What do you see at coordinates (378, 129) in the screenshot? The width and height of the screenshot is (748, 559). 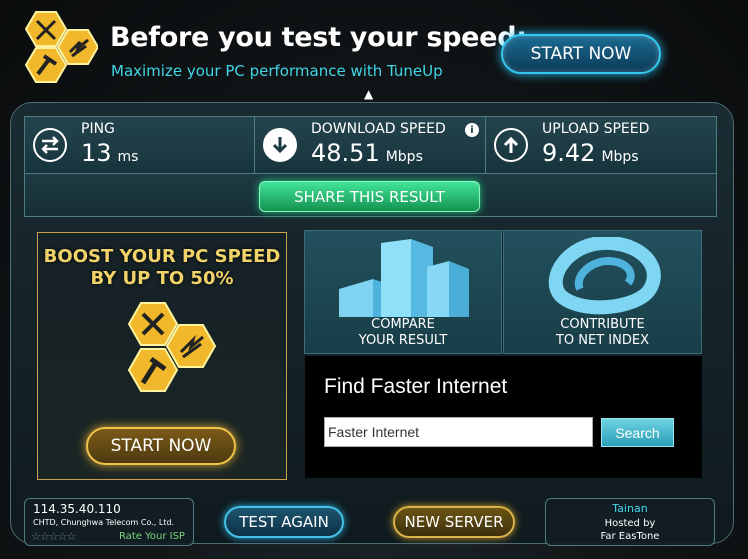 I see `download-label: DOWNLOAD SPEED` at bounding box center [378, 129].